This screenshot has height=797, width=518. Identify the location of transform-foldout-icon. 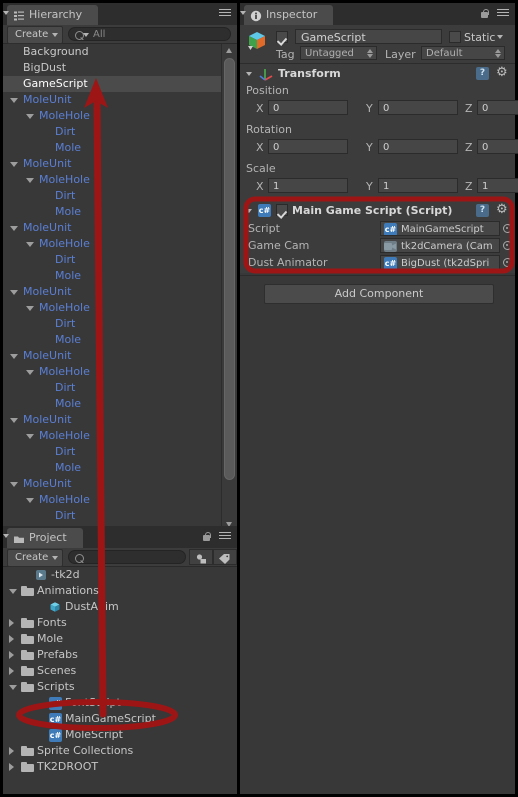
(249, 74).